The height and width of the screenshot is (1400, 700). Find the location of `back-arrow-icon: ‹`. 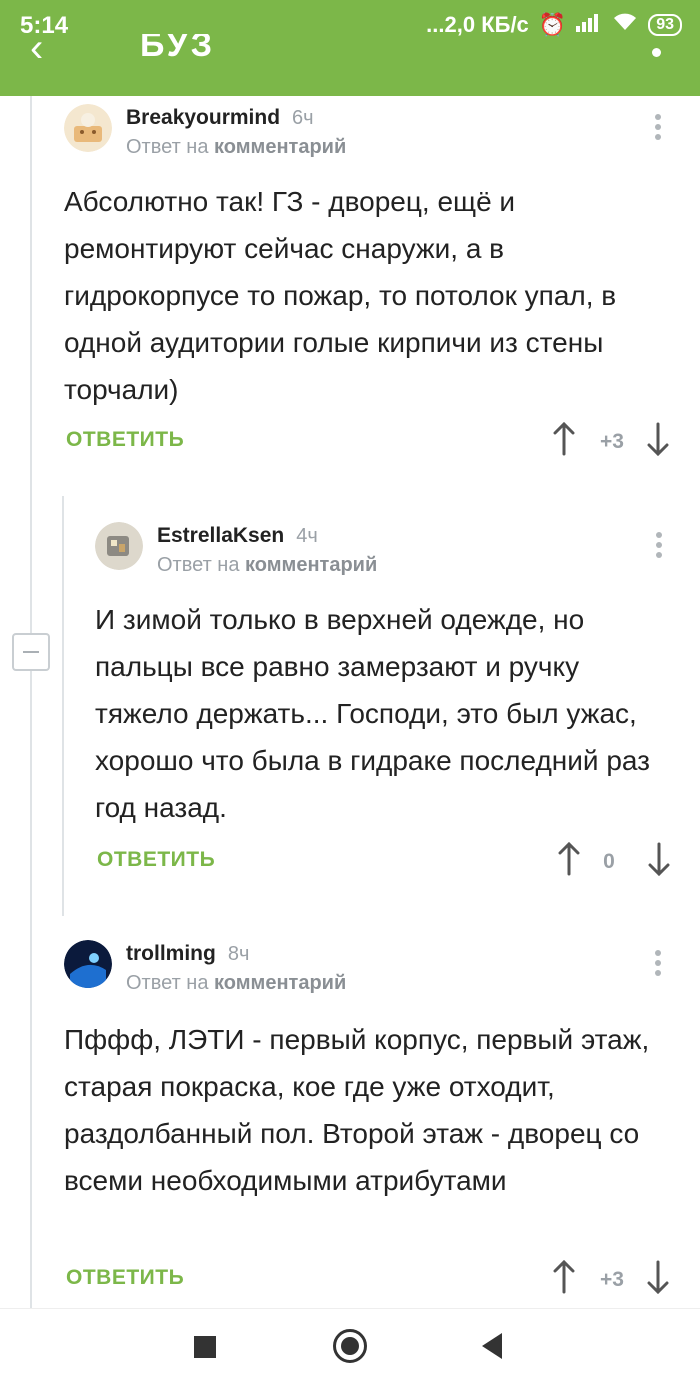

back-arrow-icon: ‹ is located at coordinates (36, 46).